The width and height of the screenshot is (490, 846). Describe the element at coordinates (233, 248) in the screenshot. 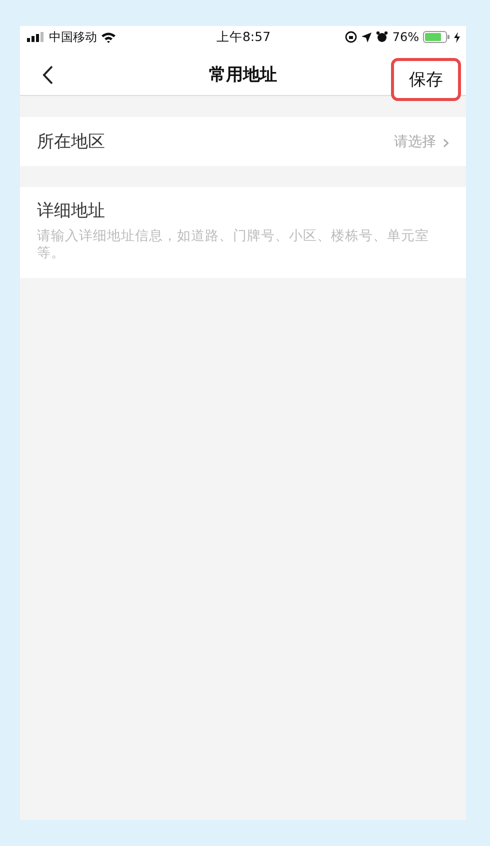

I see `address-field: 请输入详细地址信息，如道路、门牌号、小区、楼栋号、单元室等。` at that location.